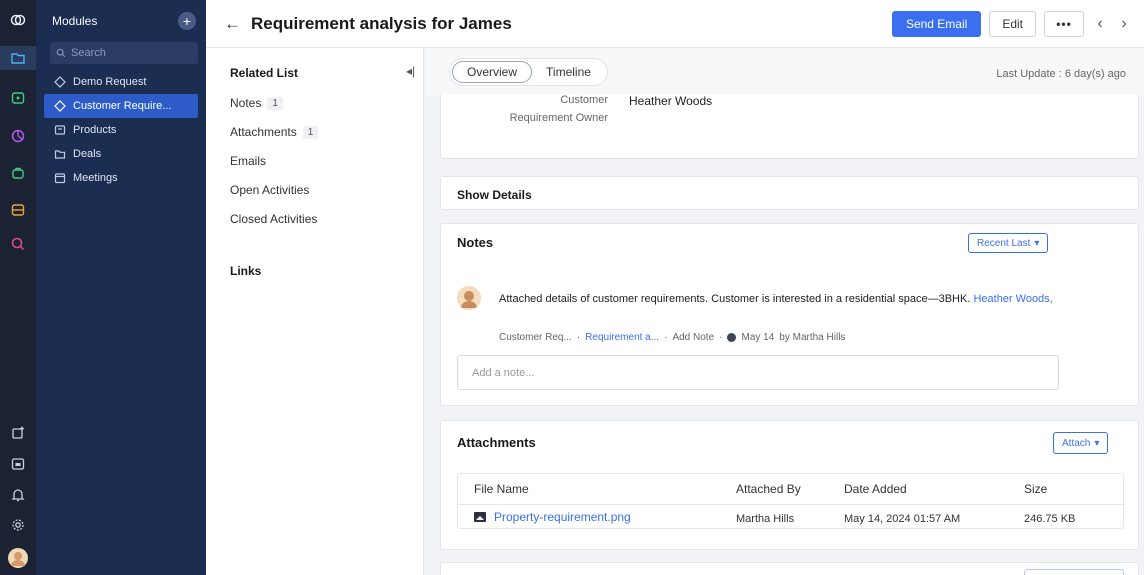 The width and height of the screenshot is (1144, 575). I want to click on back-arrow-icon: ←, so click(232, 24).